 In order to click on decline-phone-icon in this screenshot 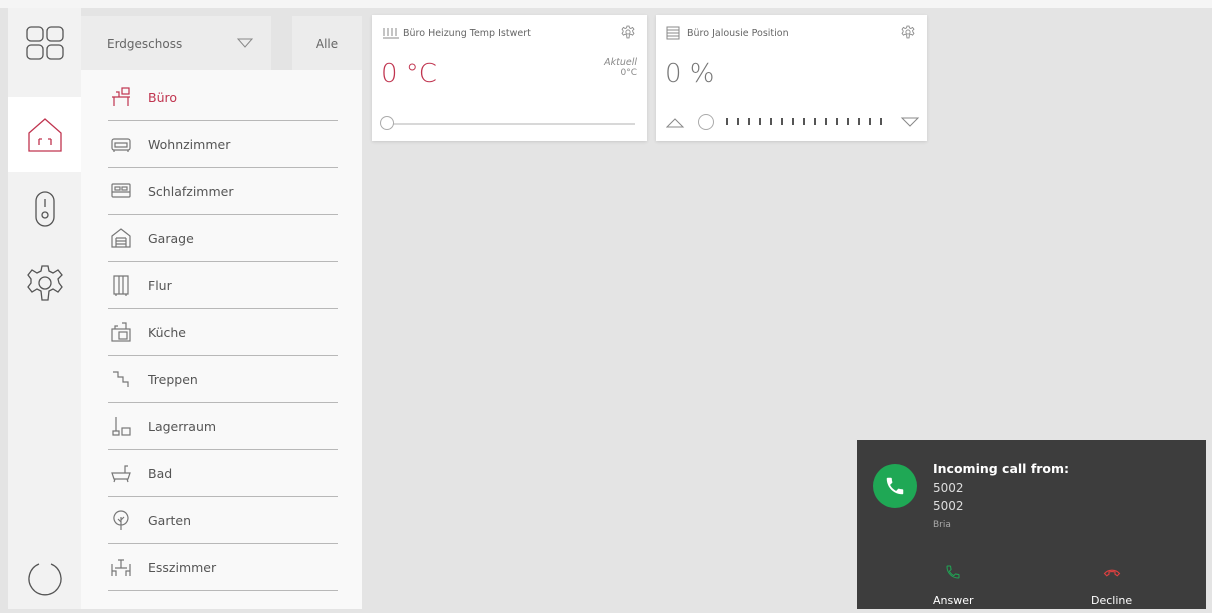, I will do `click(1112, 573)`.